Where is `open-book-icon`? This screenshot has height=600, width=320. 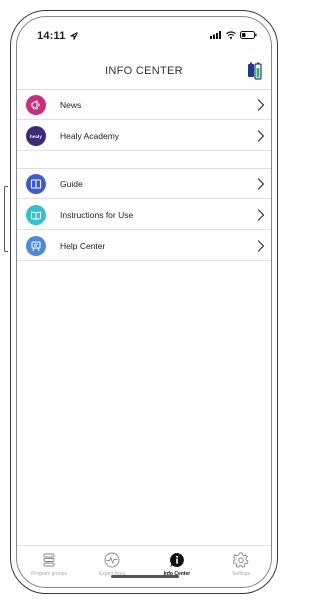
open-book-icon is located at coordinates (36, 215).